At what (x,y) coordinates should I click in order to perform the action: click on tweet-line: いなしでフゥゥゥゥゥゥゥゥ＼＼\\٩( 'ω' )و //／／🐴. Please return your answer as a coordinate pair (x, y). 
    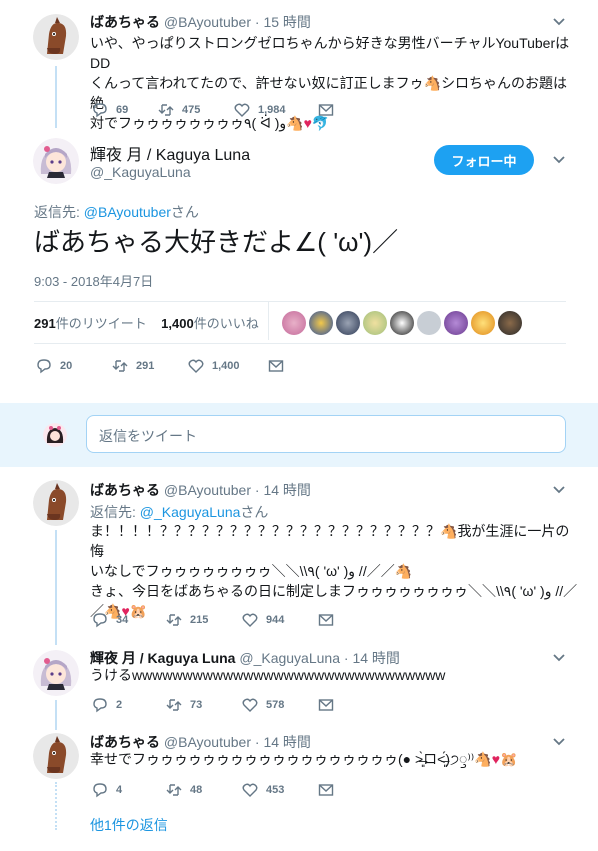
    Looking at the image, I should click on (335, 571).